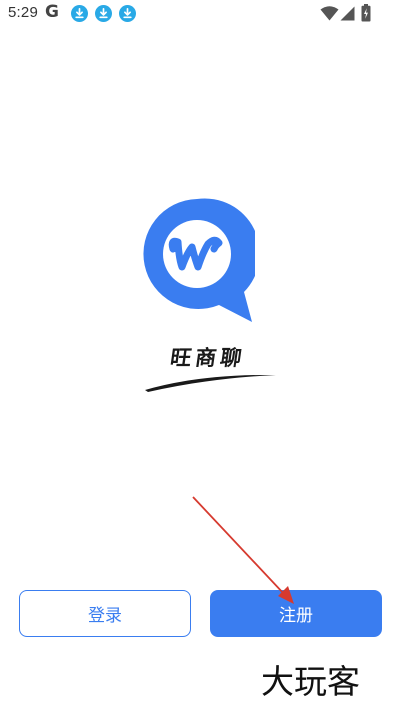 This screenshot has width=402, height=715. Describe the element at coordinates (310, 681) in the screenshot. I see `watermark-logo: 大玩客` at that location.